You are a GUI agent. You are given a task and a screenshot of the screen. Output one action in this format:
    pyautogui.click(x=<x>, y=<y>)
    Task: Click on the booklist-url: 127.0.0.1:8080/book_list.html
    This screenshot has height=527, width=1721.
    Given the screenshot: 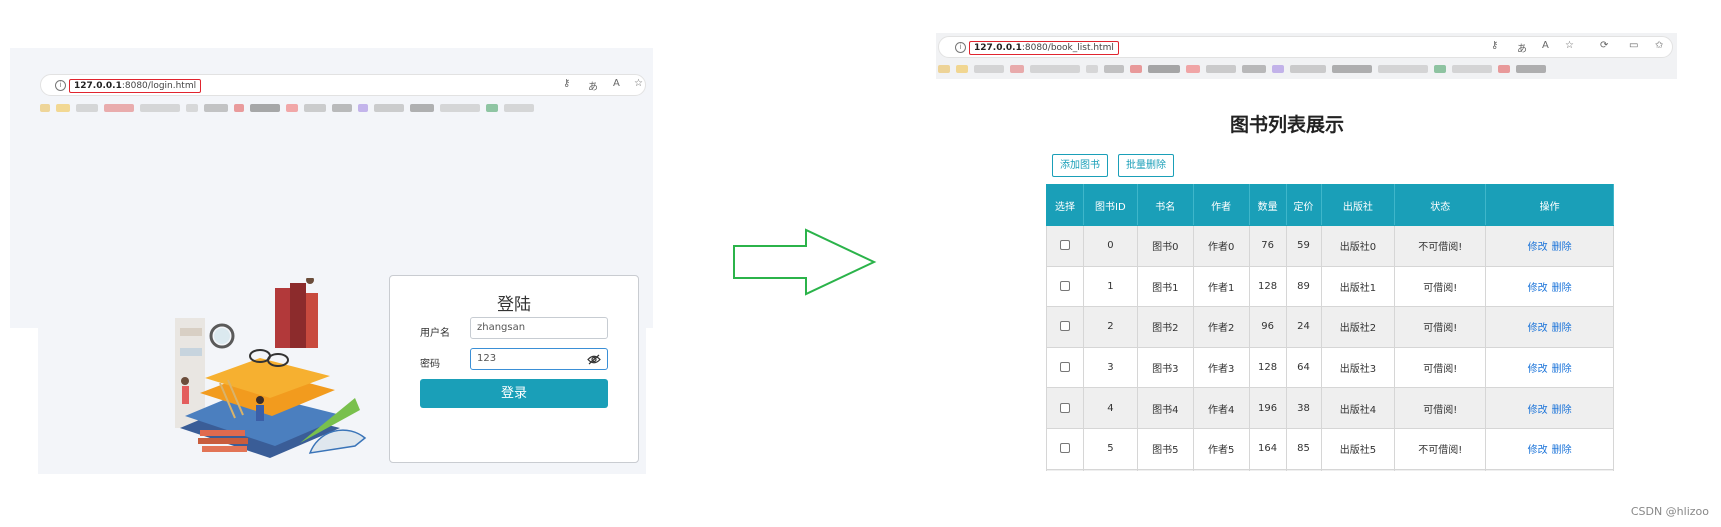 What is the action you would take?
    pyautogui.click(x=1044, y=48)
    